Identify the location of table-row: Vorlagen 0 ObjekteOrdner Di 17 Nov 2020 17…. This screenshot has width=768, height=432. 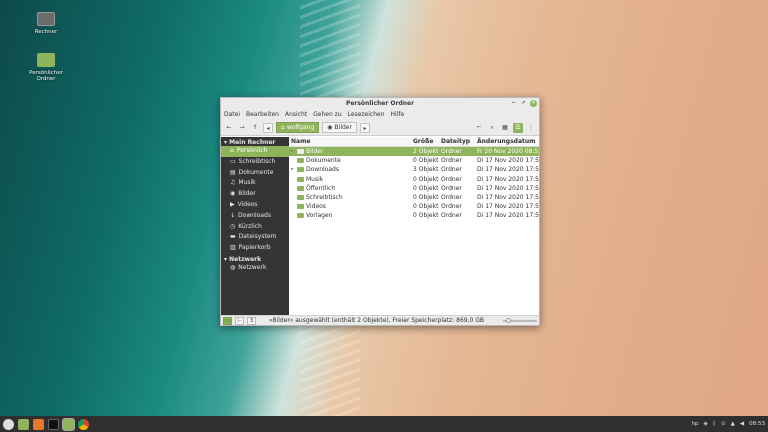
(414, 215).